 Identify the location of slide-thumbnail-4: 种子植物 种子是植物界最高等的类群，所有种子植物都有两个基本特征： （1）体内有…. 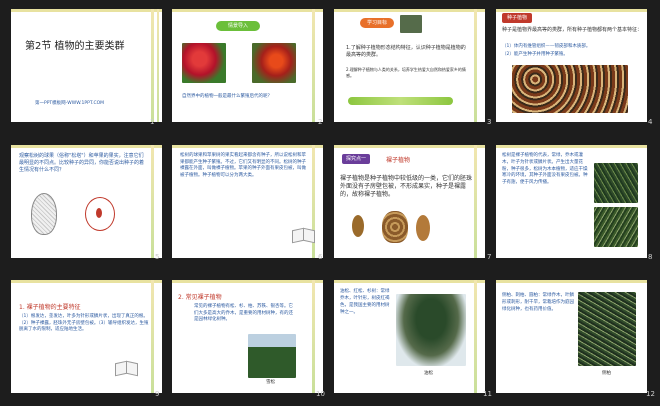
(571, 65).